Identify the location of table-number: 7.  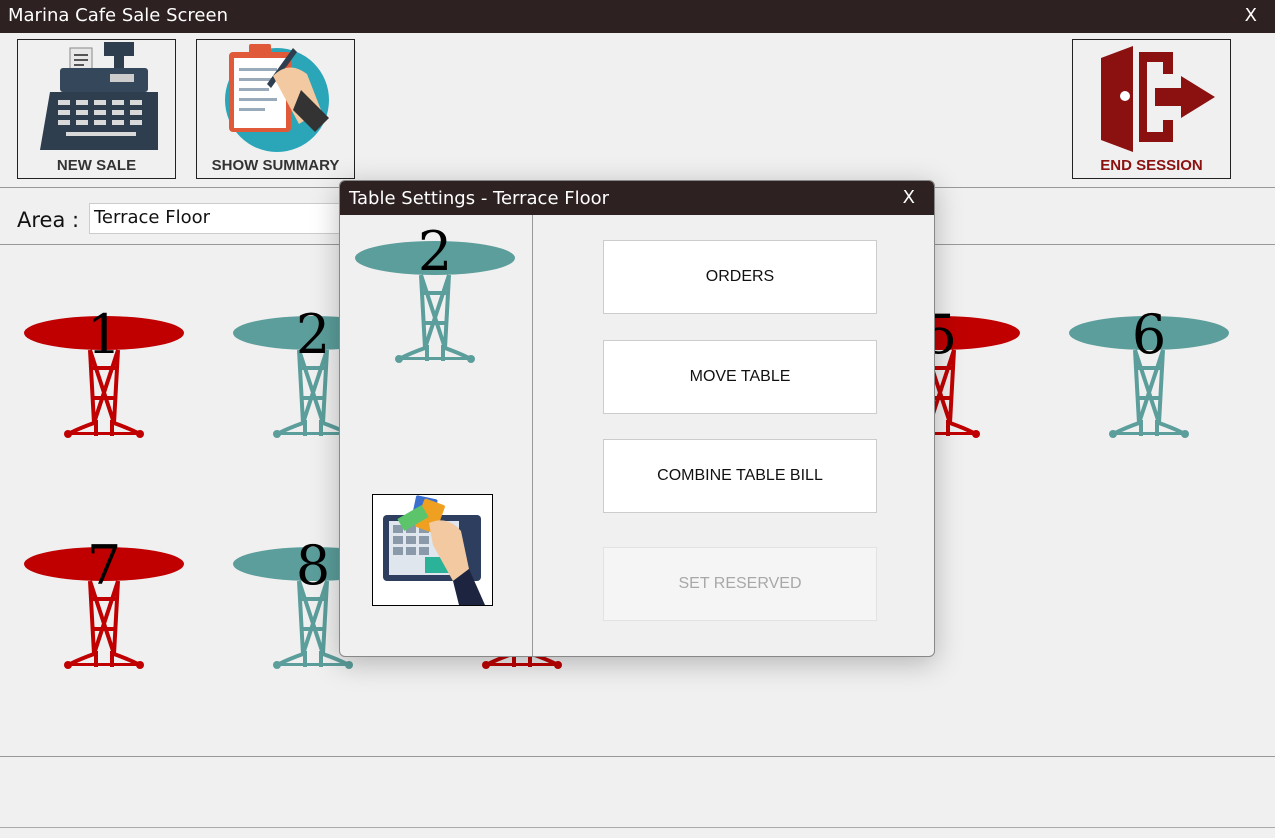
(104, 565).